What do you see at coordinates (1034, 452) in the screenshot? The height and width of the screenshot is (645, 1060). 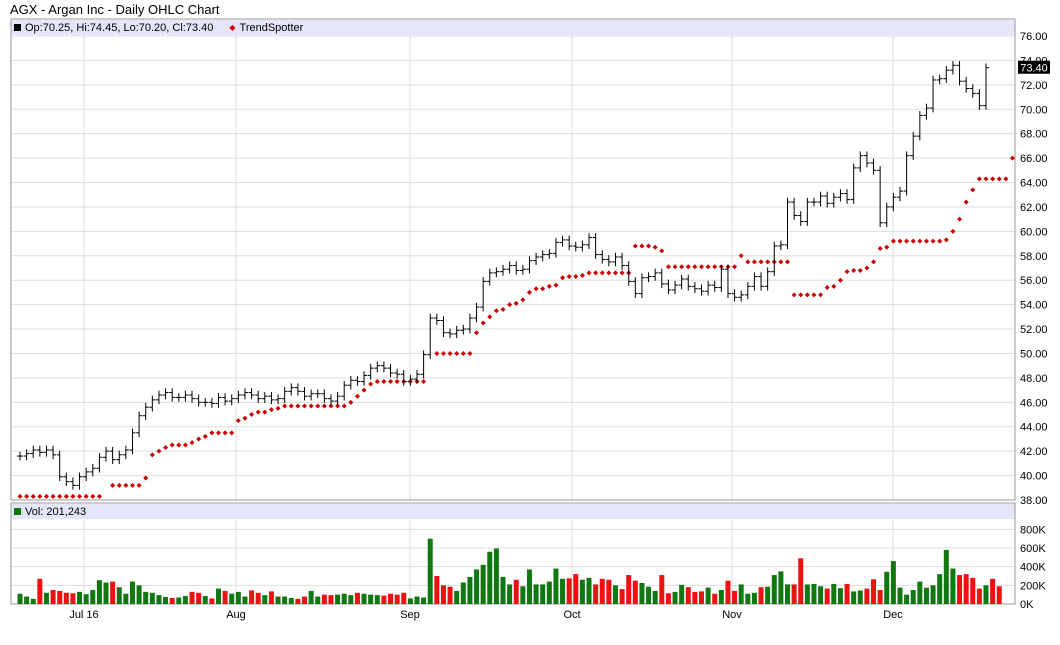 I see `y-tick-label: 42.00` at bounding box center [1034, 452].